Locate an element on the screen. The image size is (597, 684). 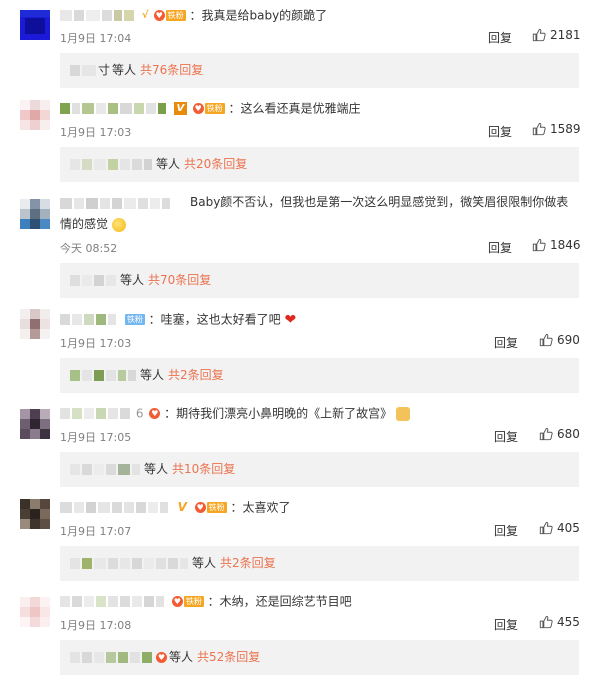
sub-reply-count: 共20条回复 is located at coordinates (215, 164).